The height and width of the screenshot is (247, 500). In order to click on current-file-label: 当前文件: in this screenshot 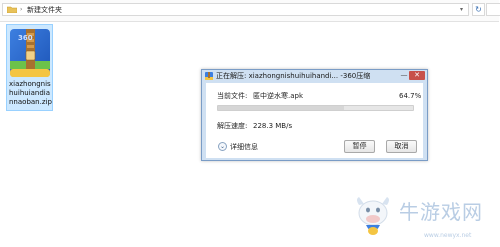, I will do `click(232, 96)`.